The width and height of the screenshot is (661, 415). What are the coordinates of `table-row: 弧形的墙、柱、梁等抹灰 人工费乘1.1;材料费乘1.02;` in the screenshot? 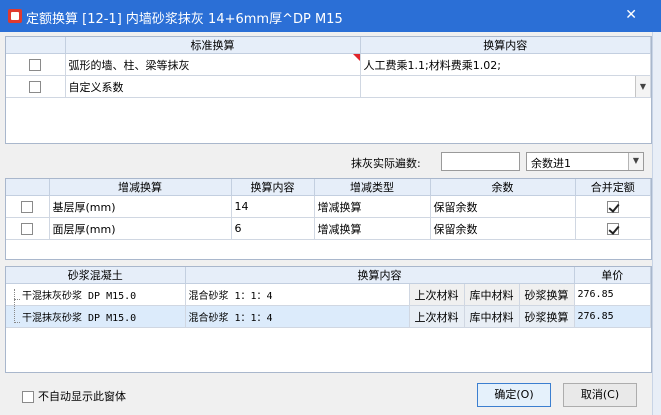 It's located at (328, 64).